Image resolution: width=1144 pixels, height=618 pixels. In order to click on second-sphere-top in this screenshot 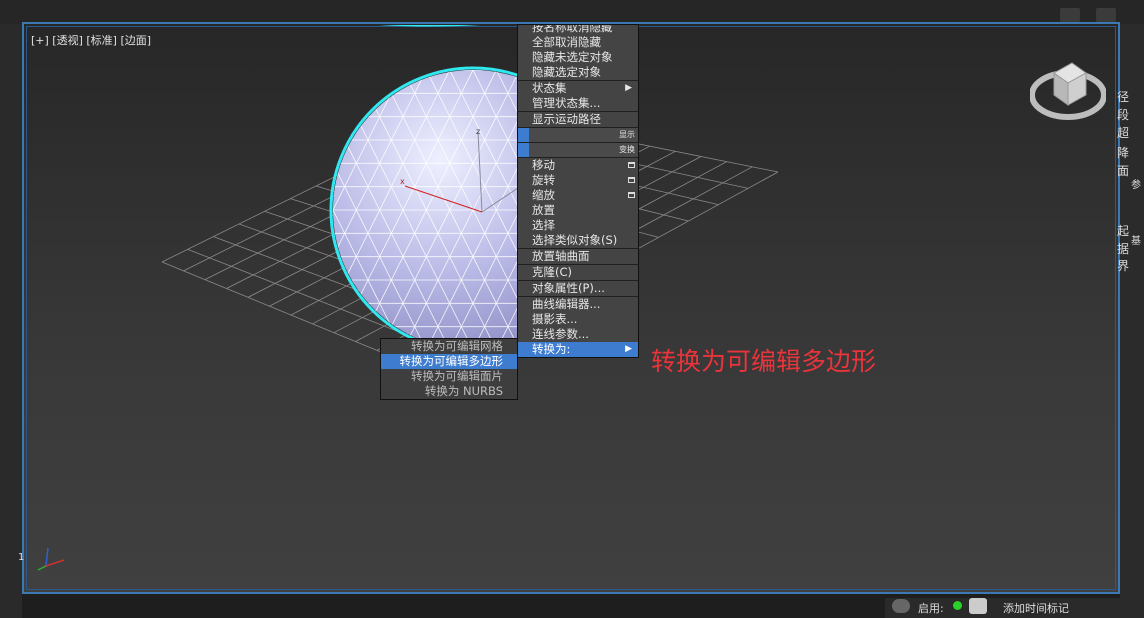, I will do `click(430, 26)`.